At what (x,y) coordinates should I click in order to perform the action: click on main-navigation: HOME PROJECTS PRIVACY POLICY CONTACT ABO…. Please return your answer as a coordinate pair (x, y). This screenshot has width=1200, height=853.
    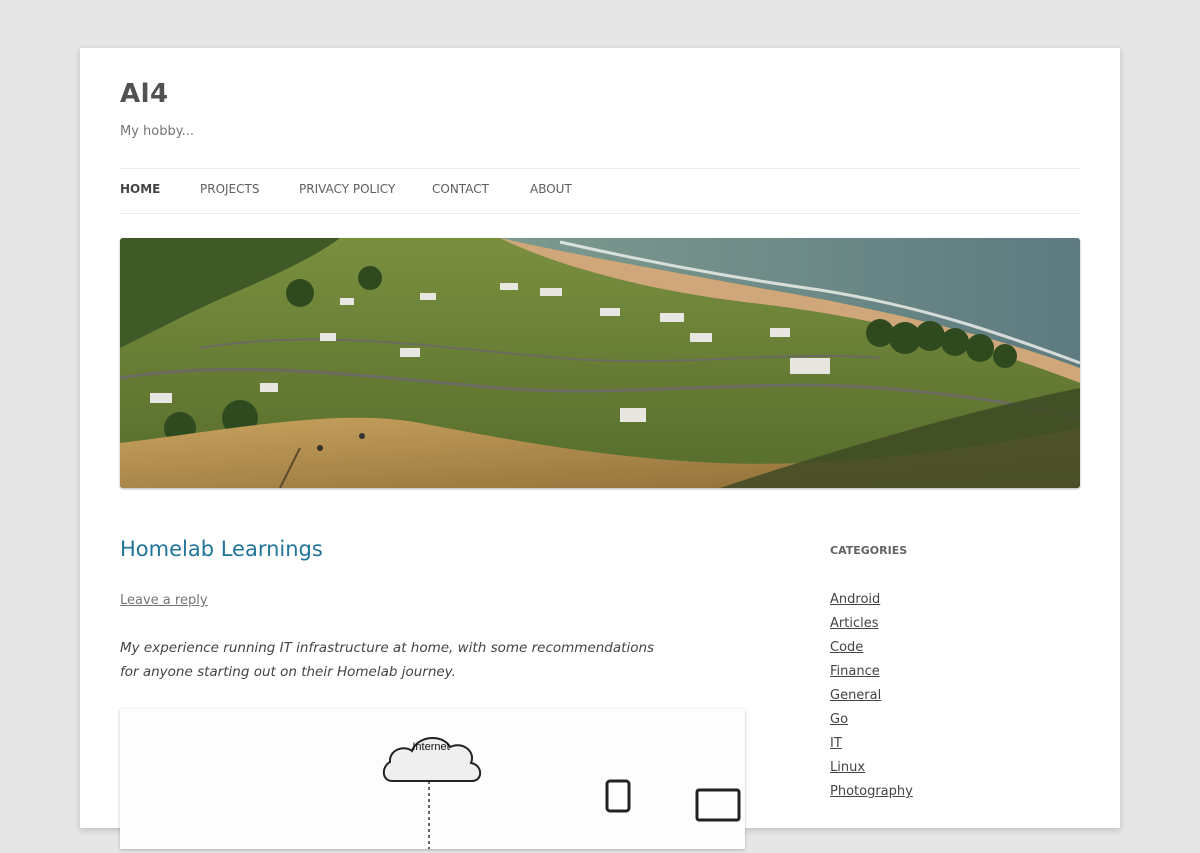
    Looking at the image, I should click on (600, 191).